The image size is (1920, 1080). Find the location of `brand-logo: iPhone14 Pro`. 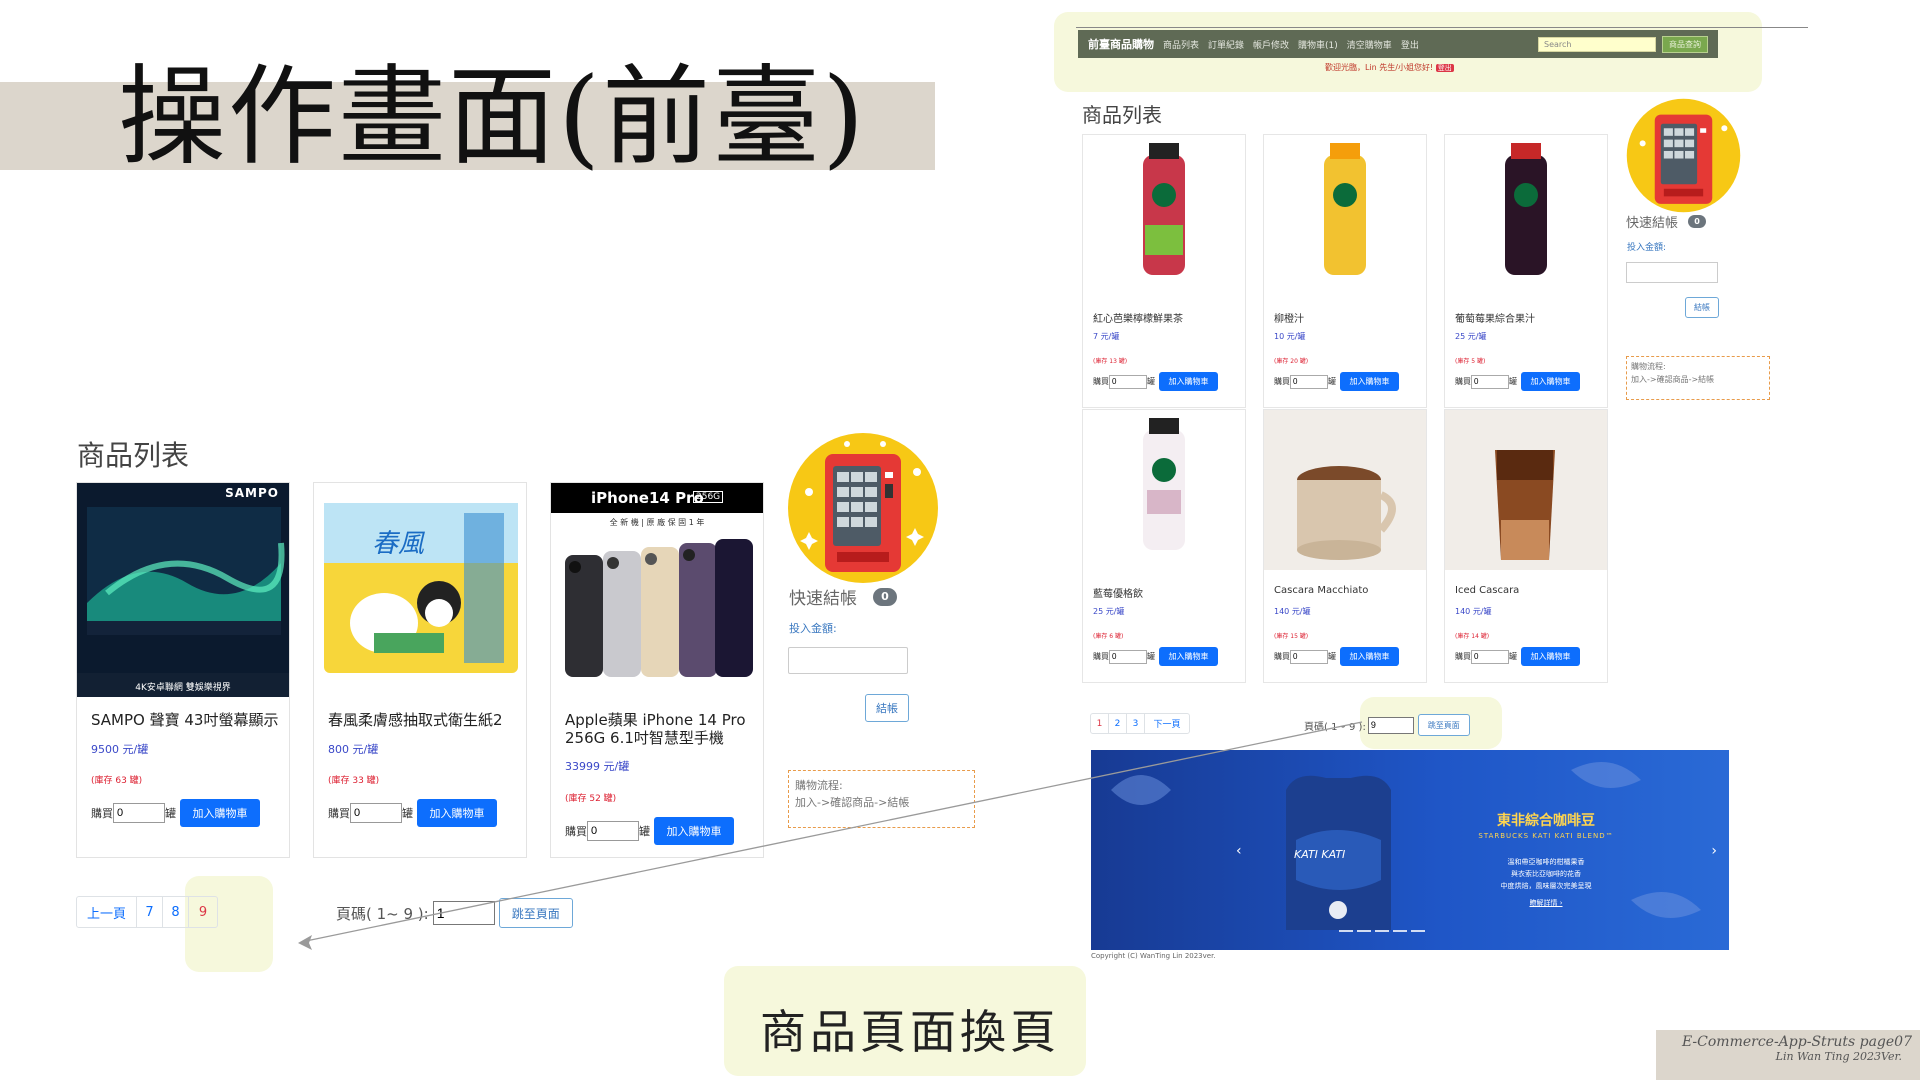

brand-logo: iPhone14 Pro is located at coordinates (647, 498).